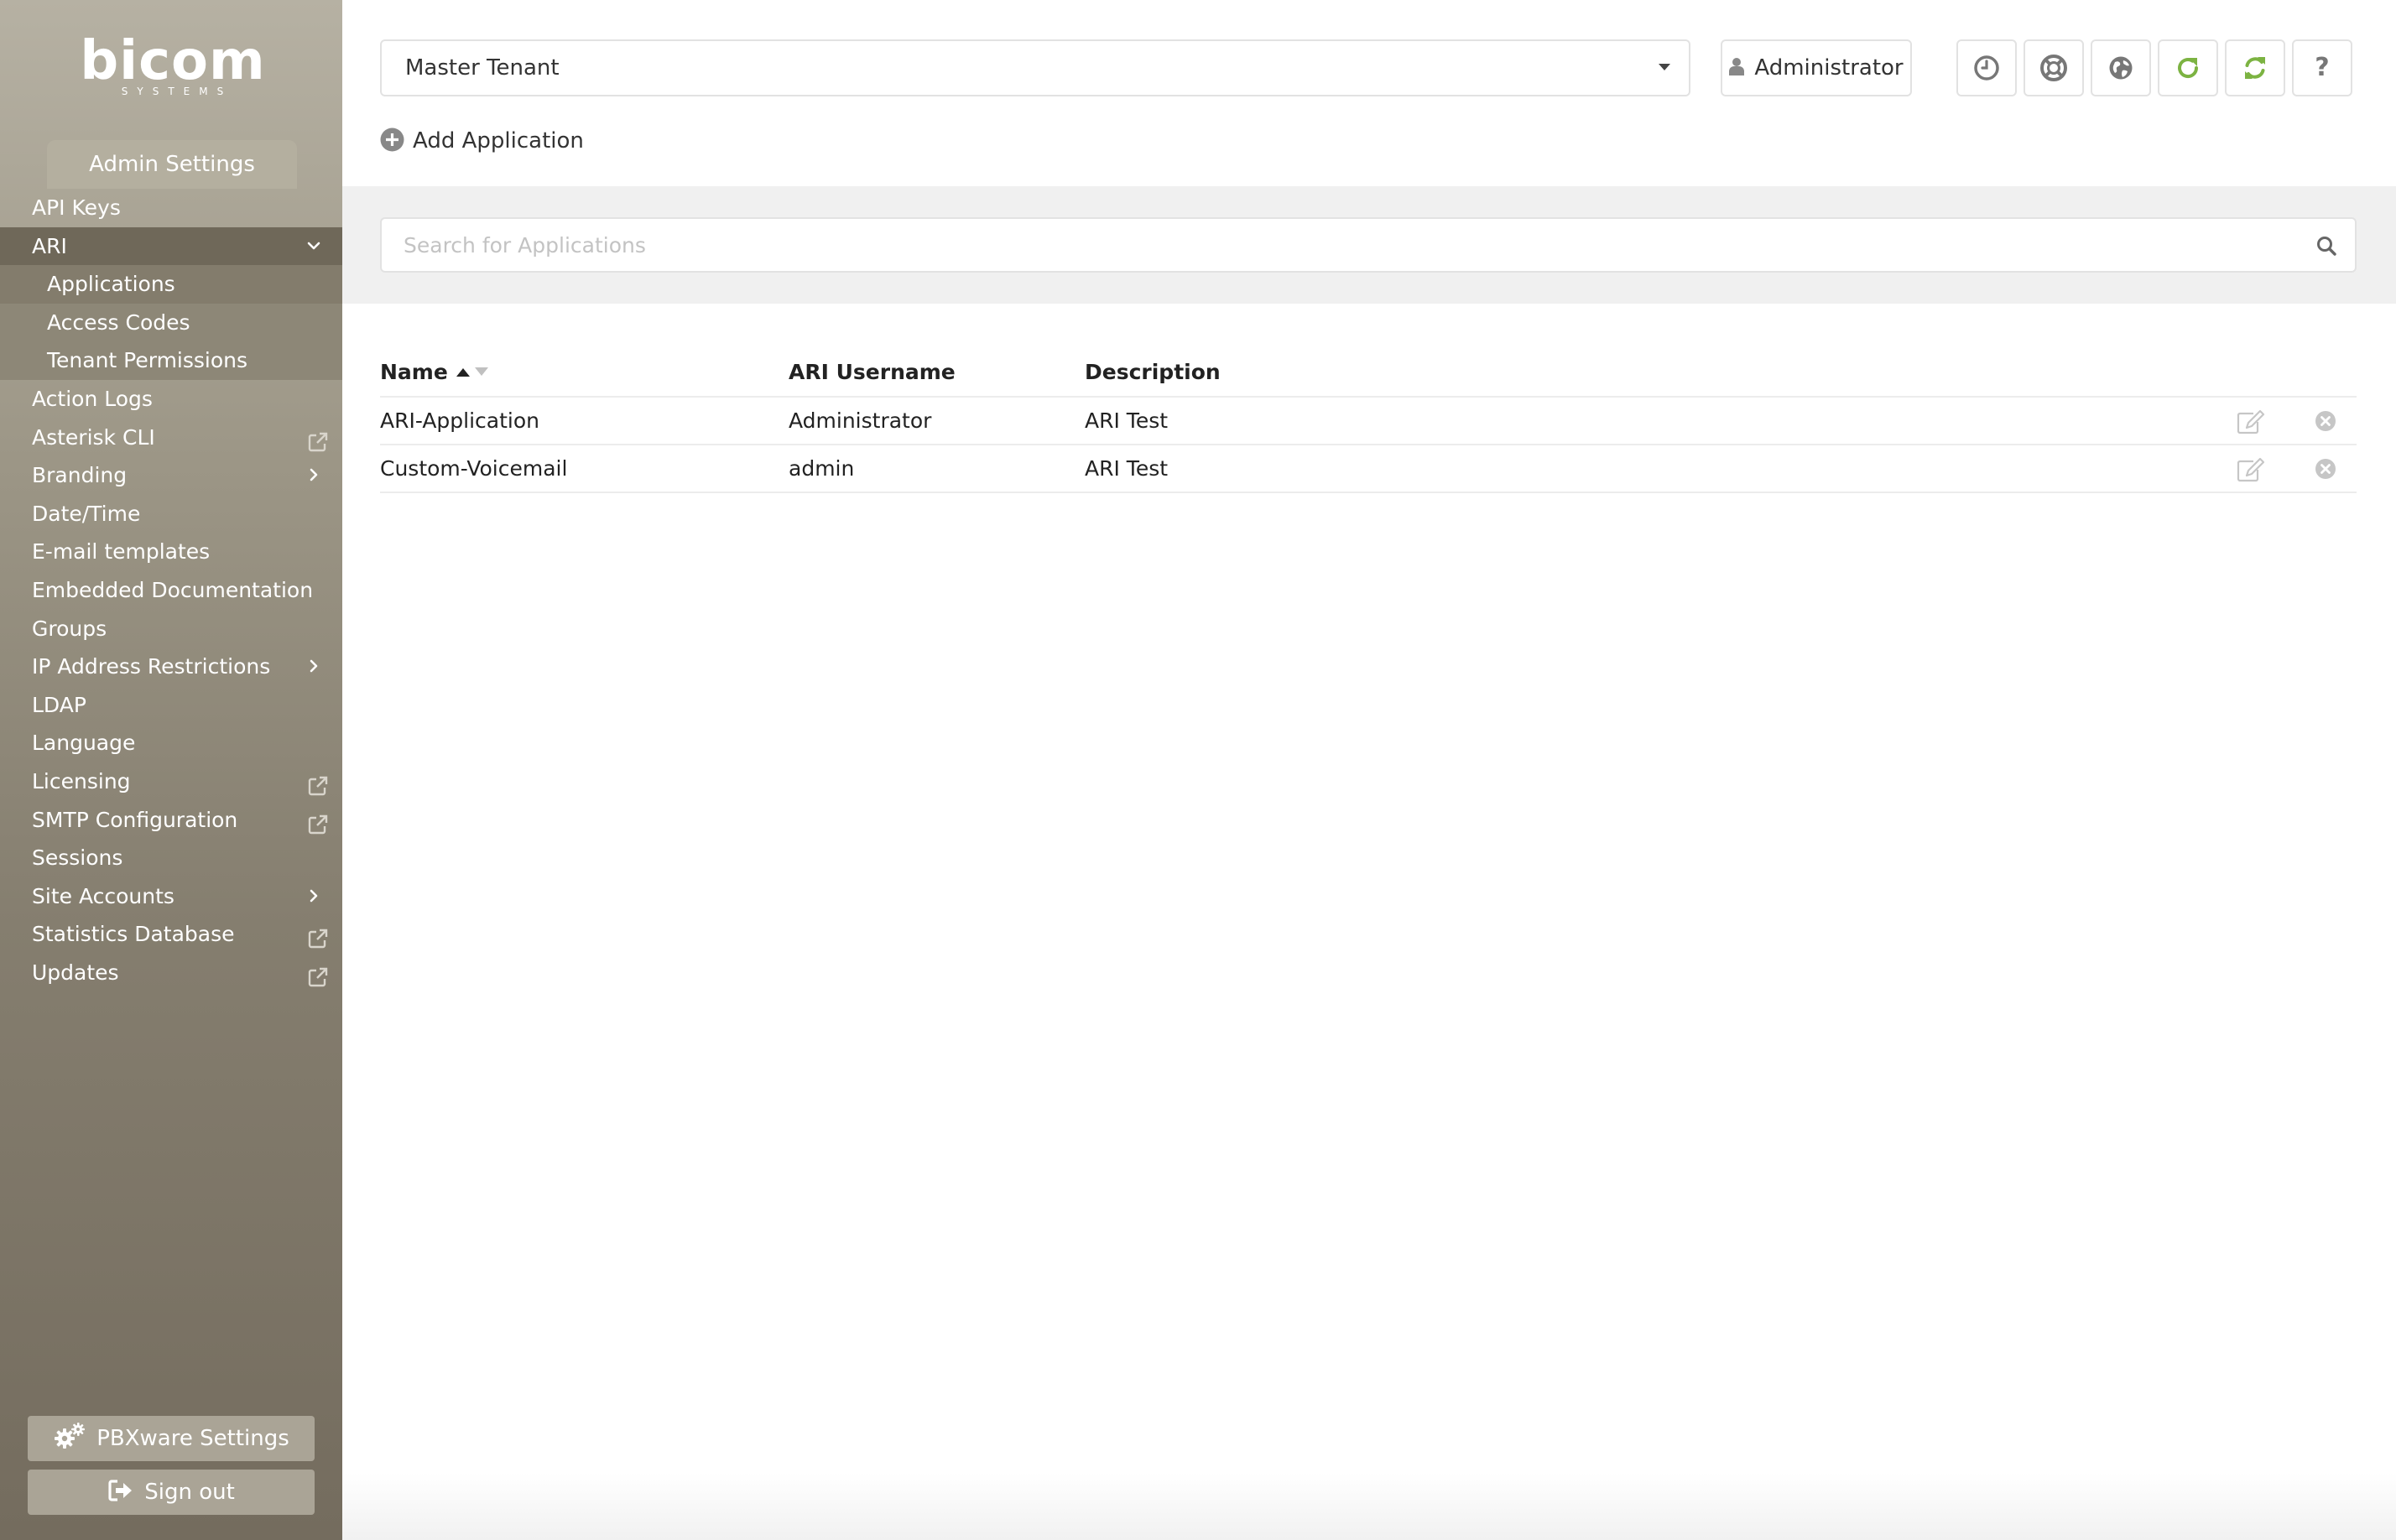  Describe the element at coordinates (171, 743) in the screenshot. I see `sidebar-item-language: Language` at that location.